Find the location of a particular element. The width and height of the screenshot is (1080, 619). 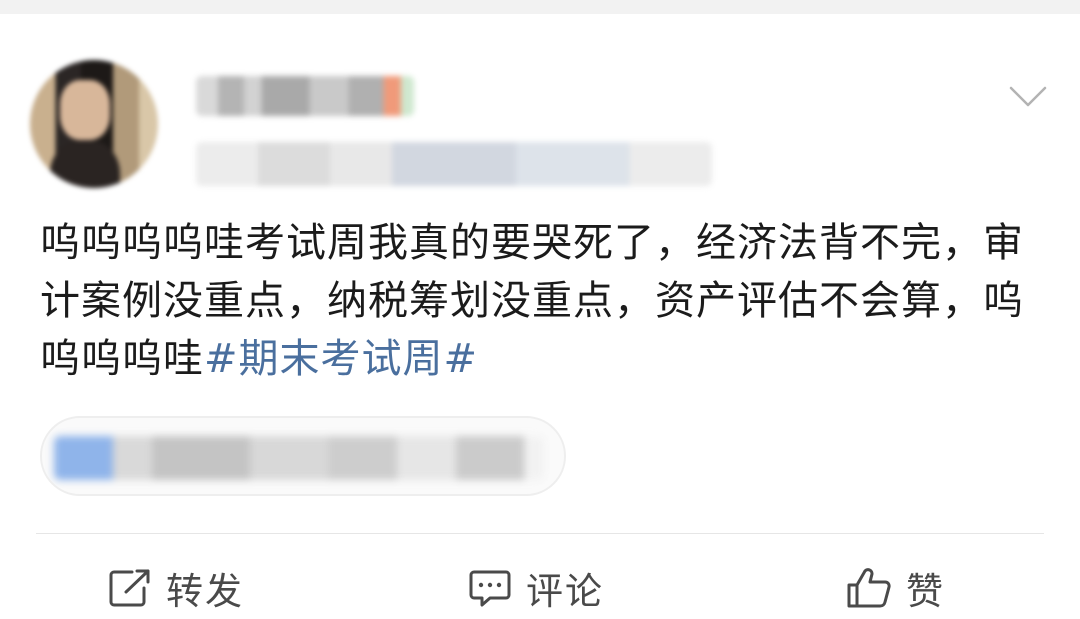

like-label: 赞 is located at coordinates (925, 591).